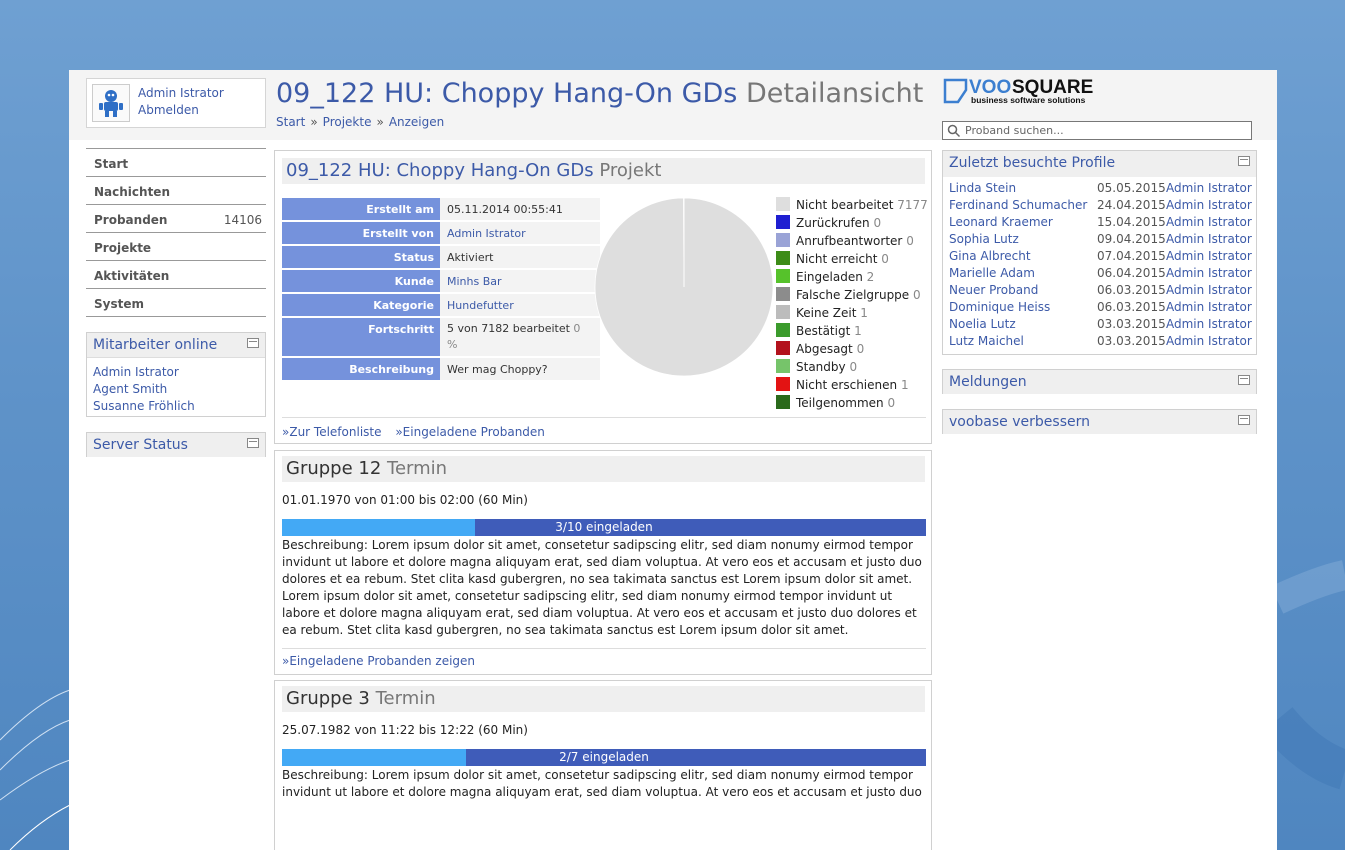 This screenshot has height=850, width=1345. Describe the element at coordinates (1131, 307) in the screenshot. I see `visit-date: 06.03.2015` at that location.